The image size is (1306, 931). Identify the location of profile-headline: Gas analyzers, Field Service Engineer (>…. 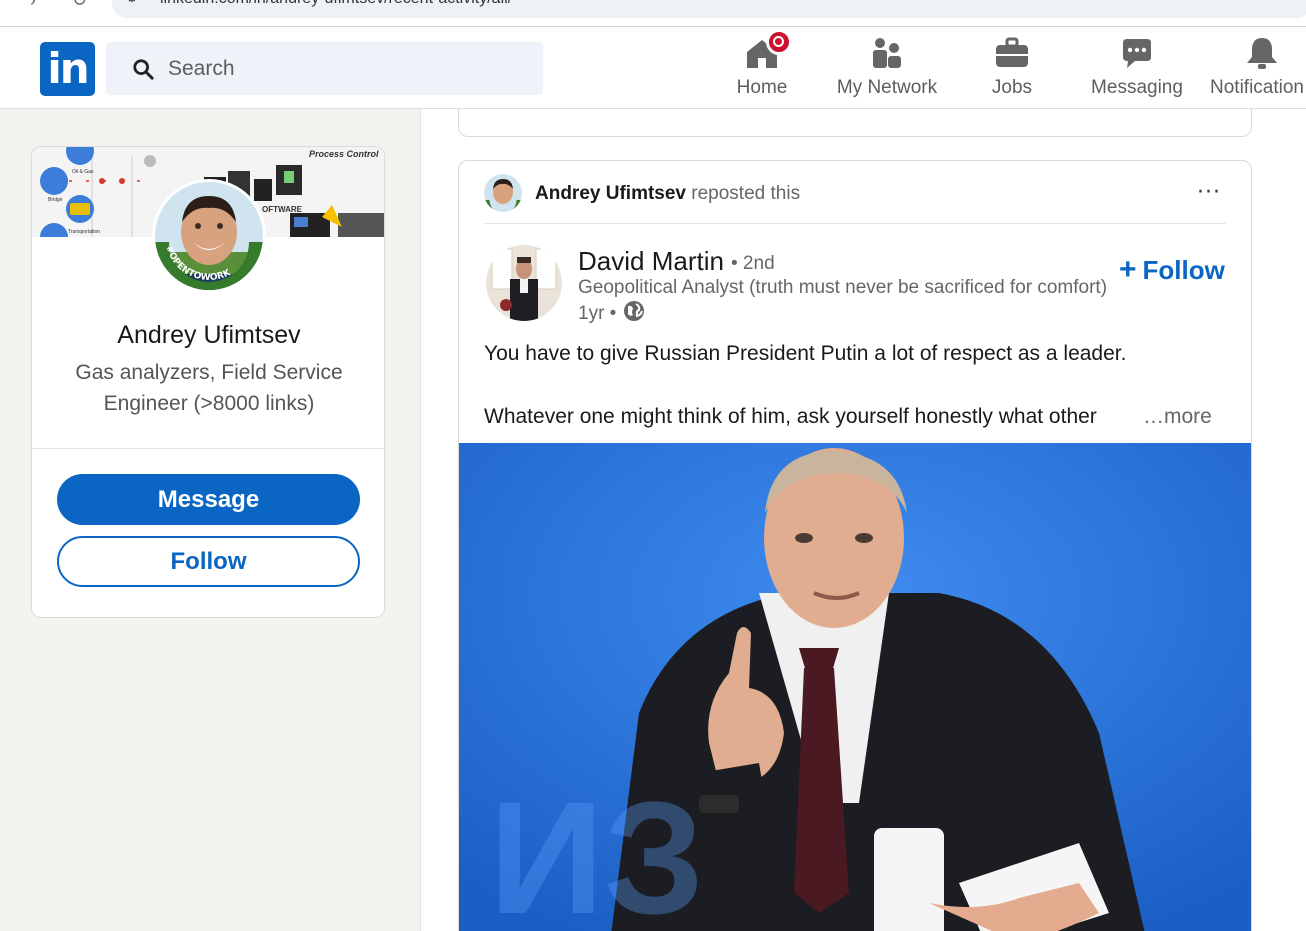
(209, 388).